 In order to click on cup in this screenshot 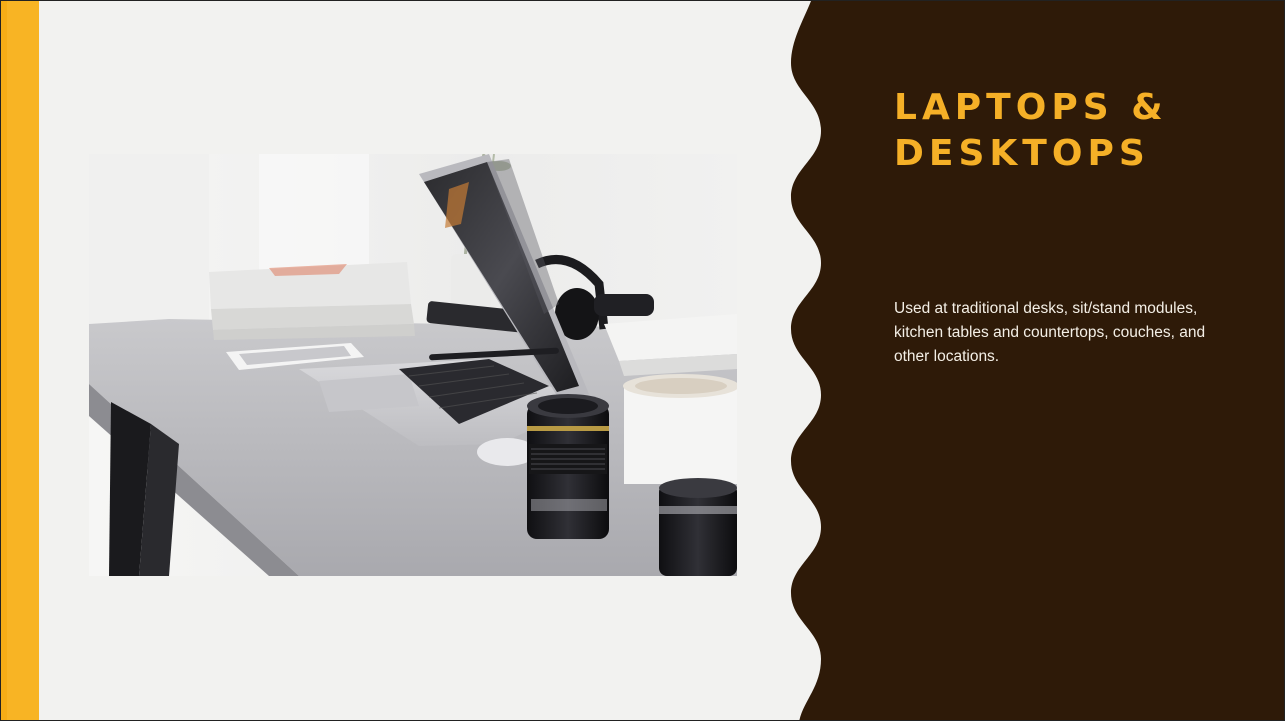, I will do `click(680, 429)`.